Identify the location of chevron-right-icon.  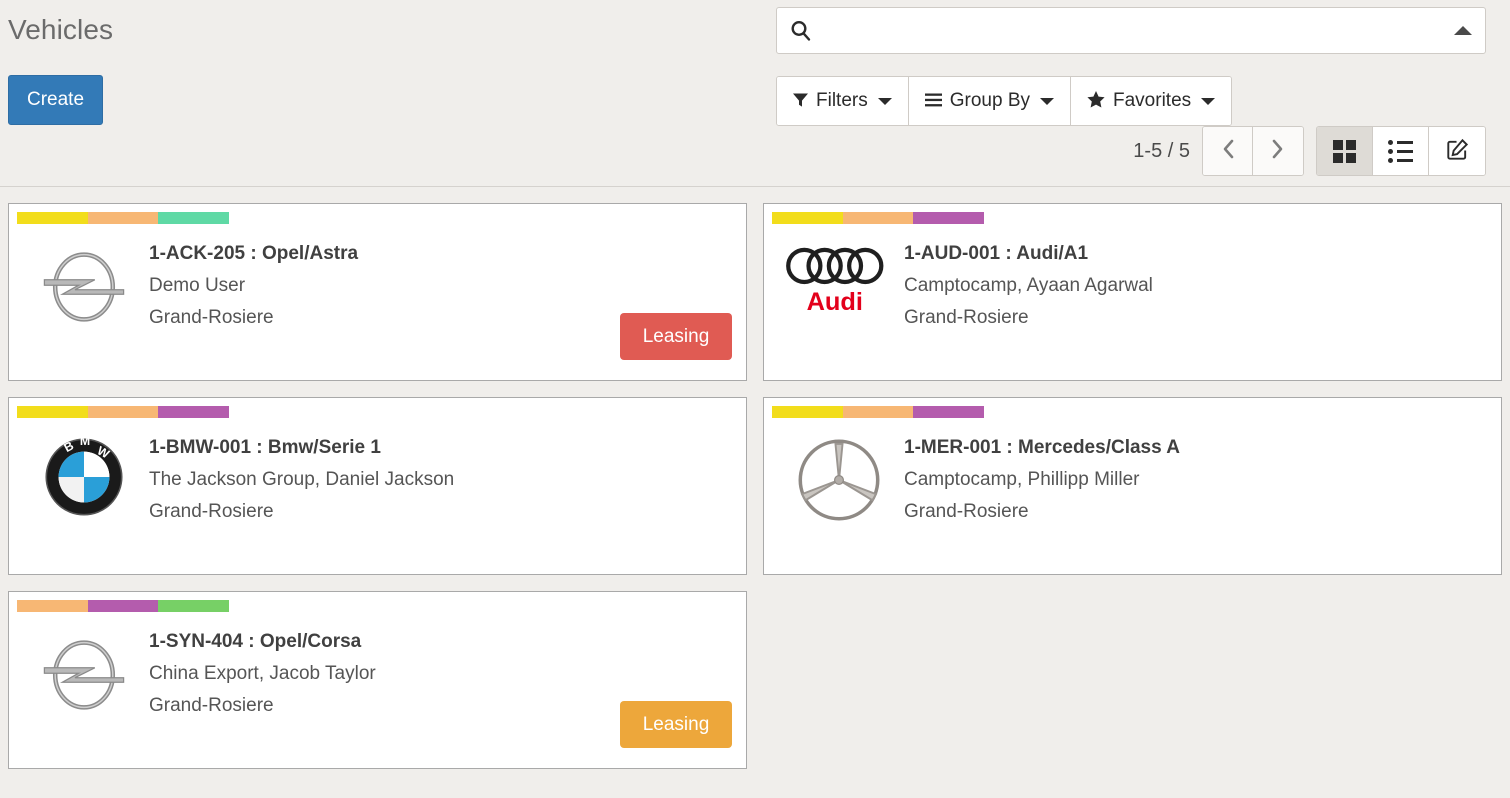
(1278, 151).